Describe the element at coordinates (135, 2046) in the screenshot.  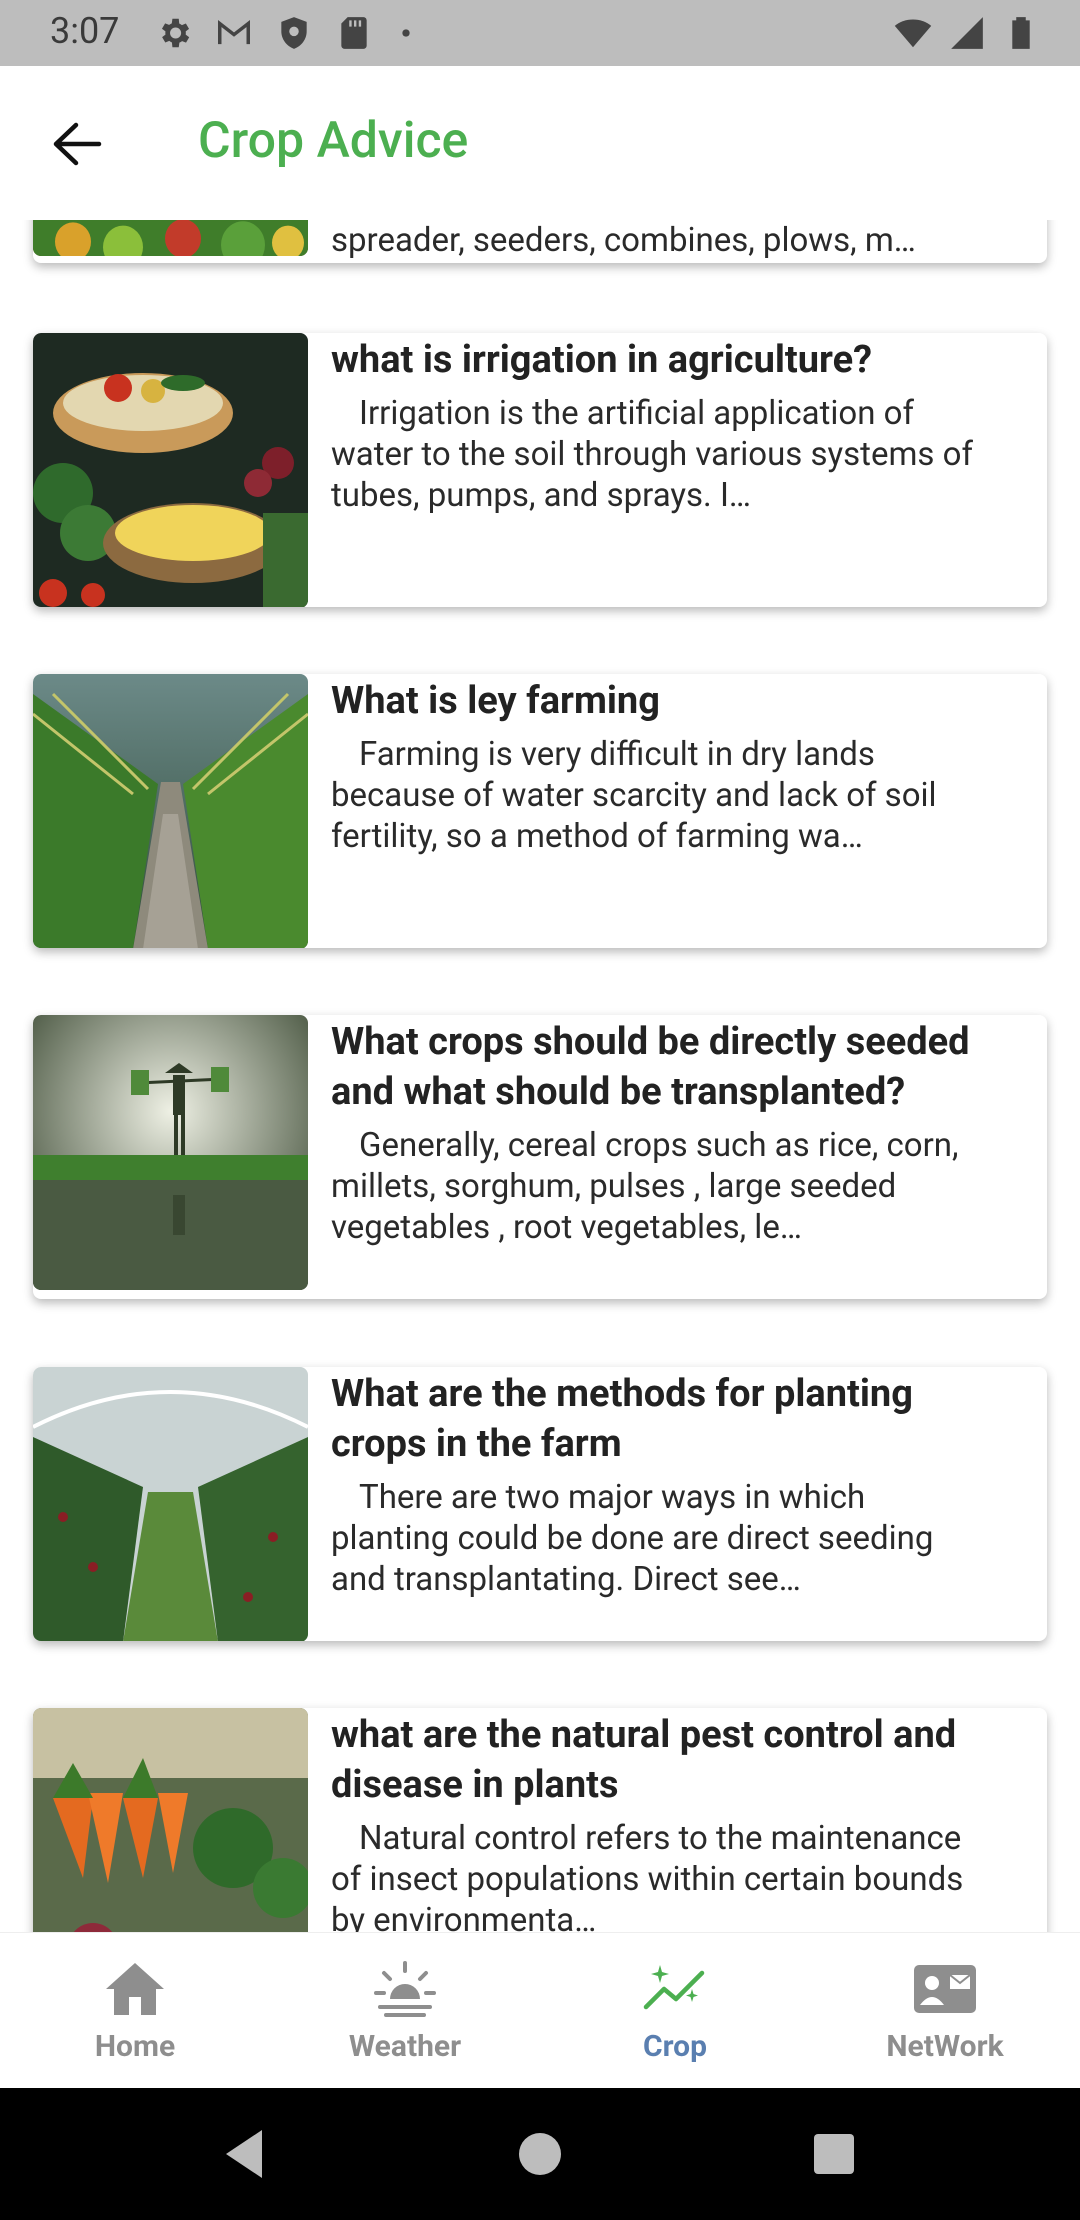
I see `nav-label: Home` at that location.